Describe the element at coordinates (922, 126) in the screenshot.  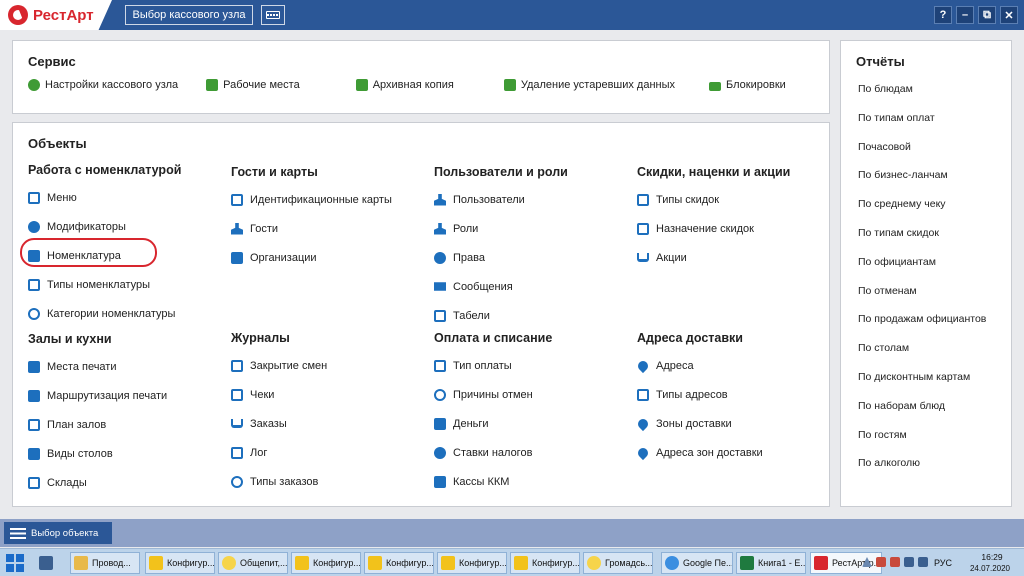
I see `report-item: По типам оплат` at that location.